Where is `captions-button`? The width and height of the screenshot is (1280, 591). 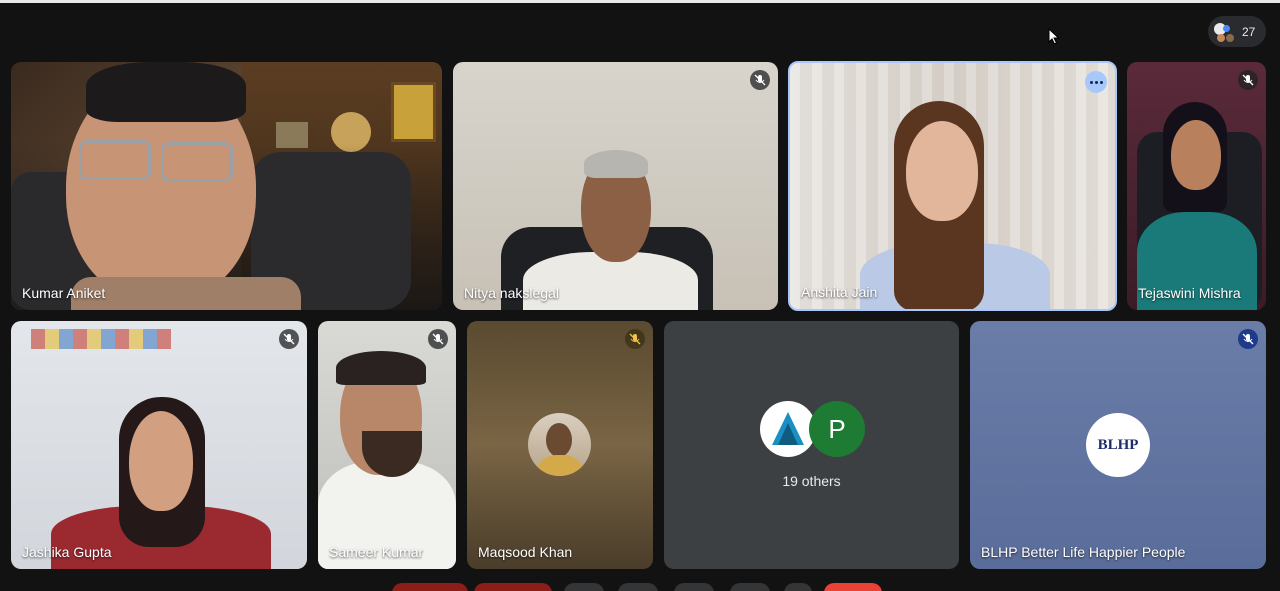 captions-button is located at coordinates (584, 587).